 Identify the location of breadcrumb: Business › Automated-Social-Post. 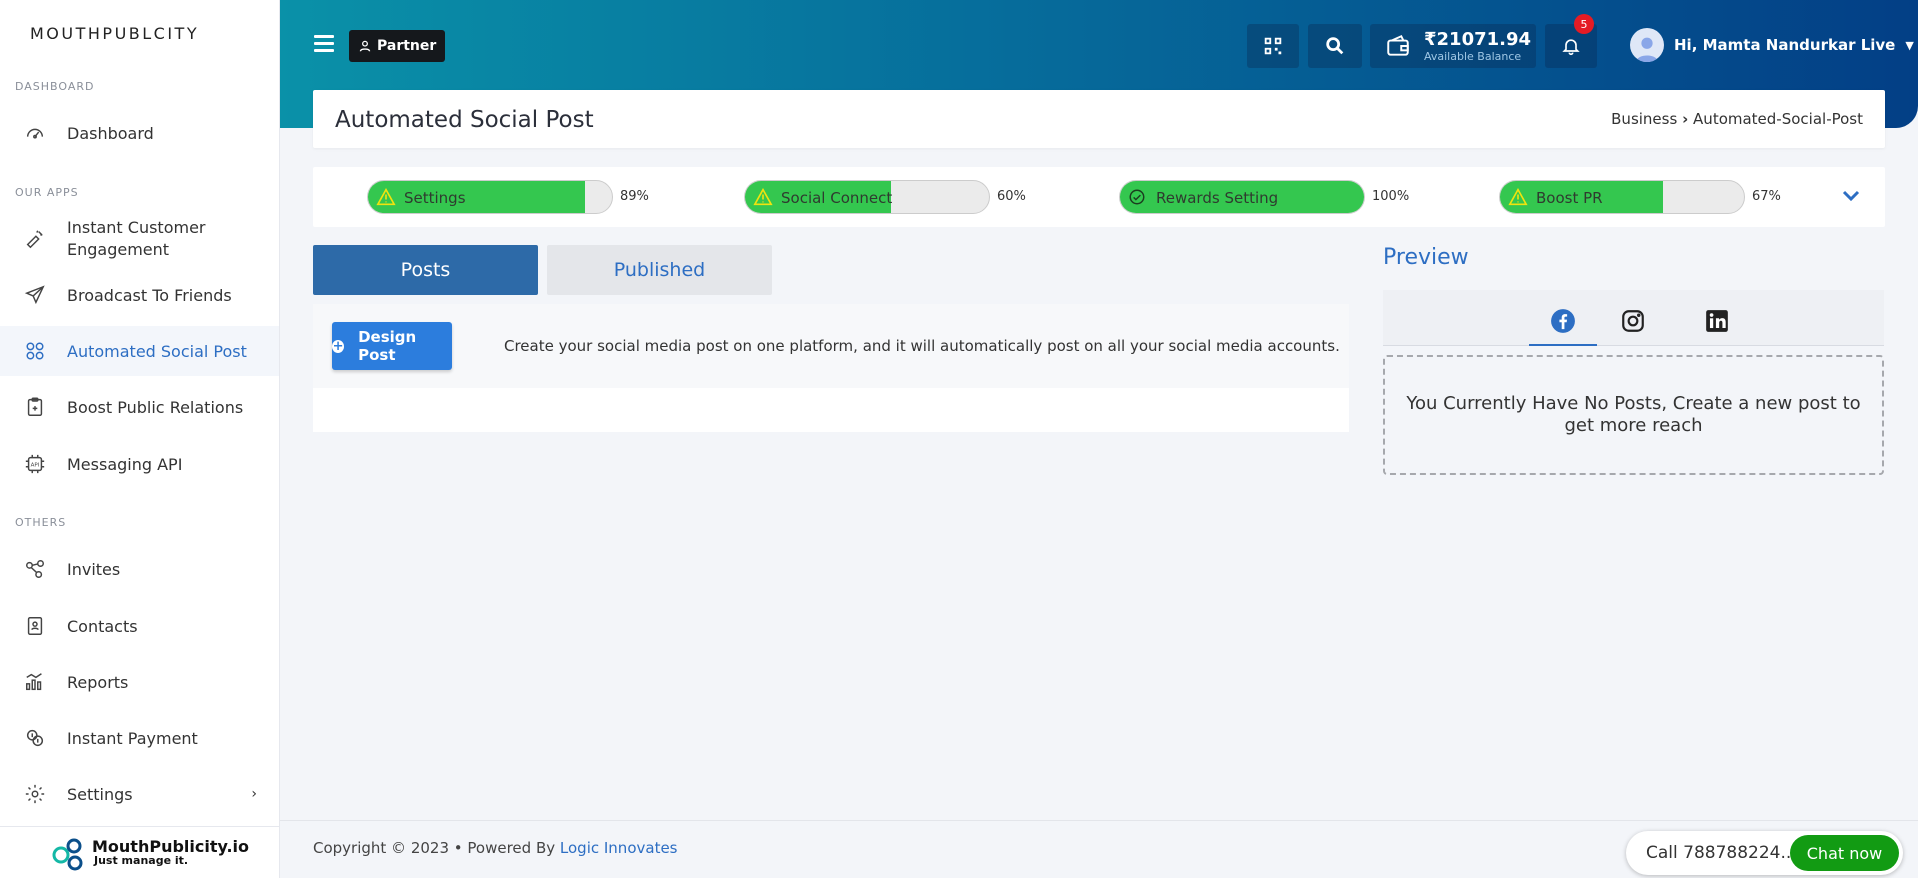
(1737, 119).